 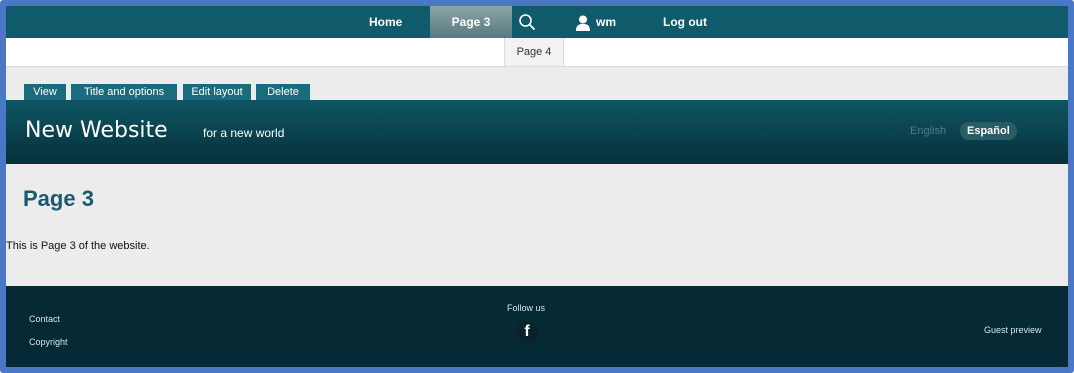 I want to click on page-body-text: This is Page 3 of the website., so click(x=78, y=246).